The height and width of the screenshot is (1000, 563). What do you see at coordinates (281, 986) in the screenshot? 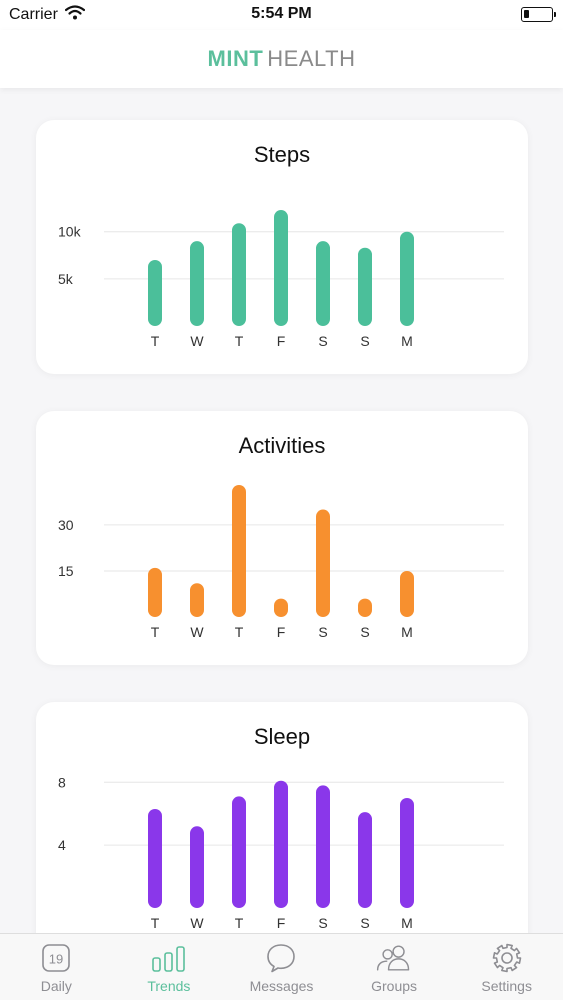
I see `tab-label-messages: Messages` at bounding box center [281, 986].